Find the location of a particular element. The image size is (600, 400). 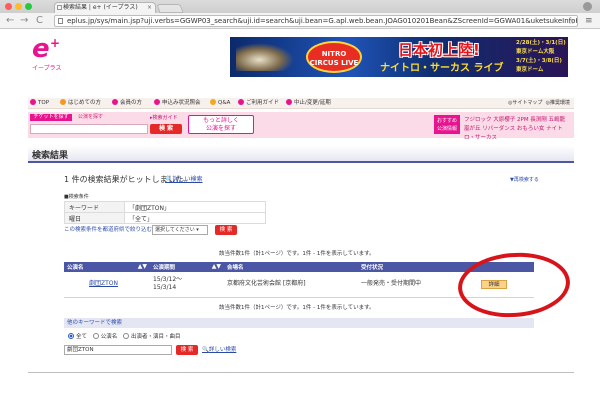

period-start: 15/3/12～ is located at coordinates (168, 280).